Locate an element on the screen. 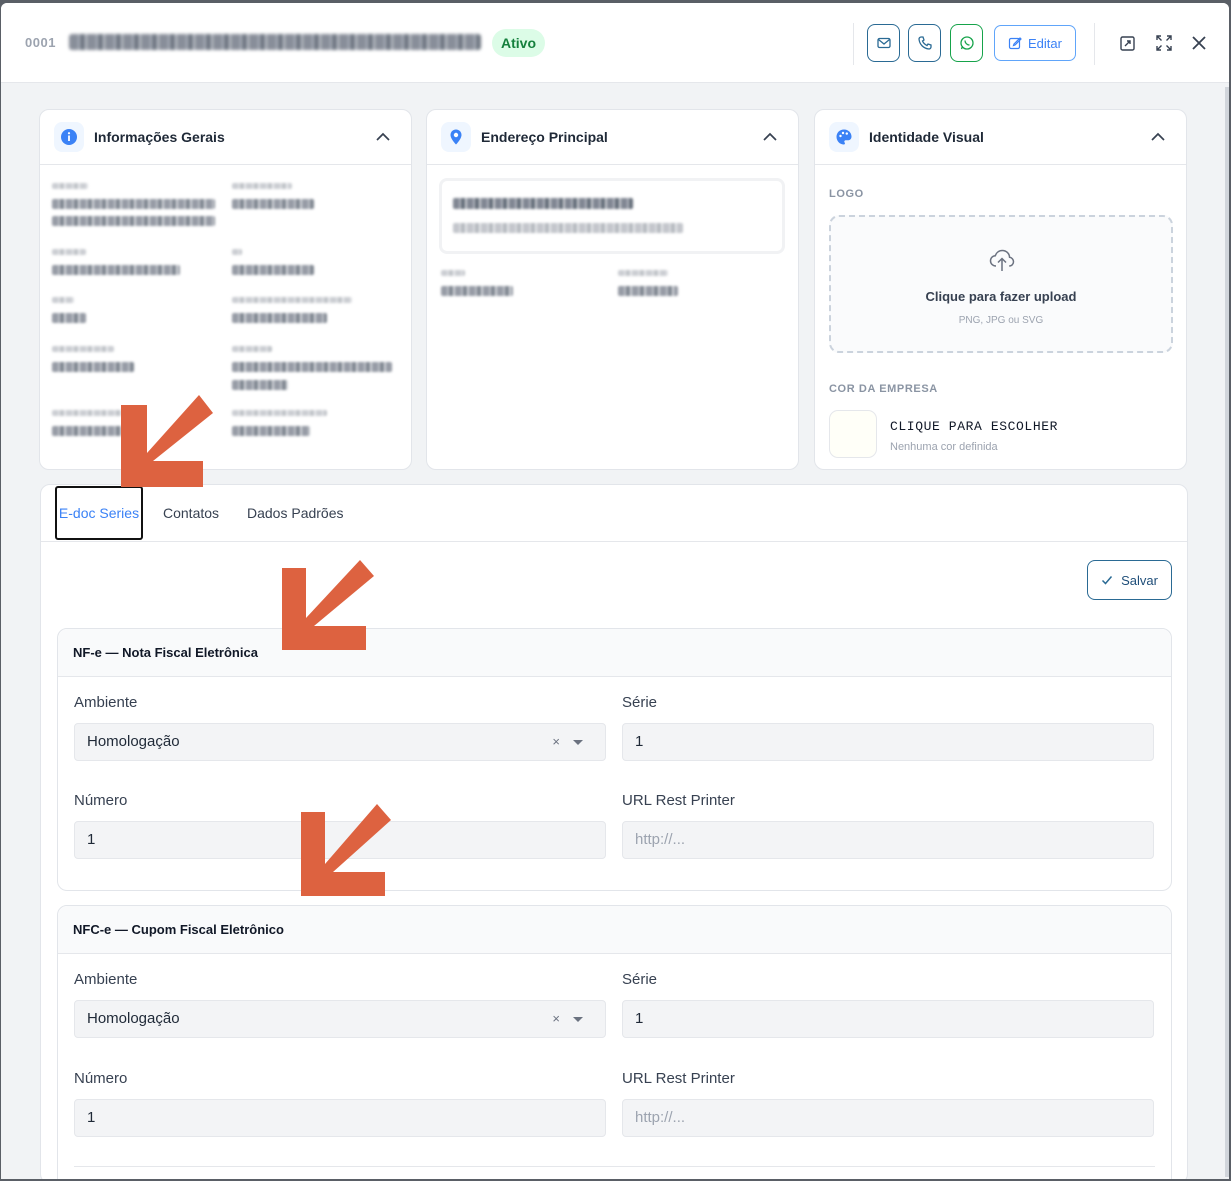 The image size is (1231, 1181). general-info-card: Informações Gerais is located at coordinates (225, 289).